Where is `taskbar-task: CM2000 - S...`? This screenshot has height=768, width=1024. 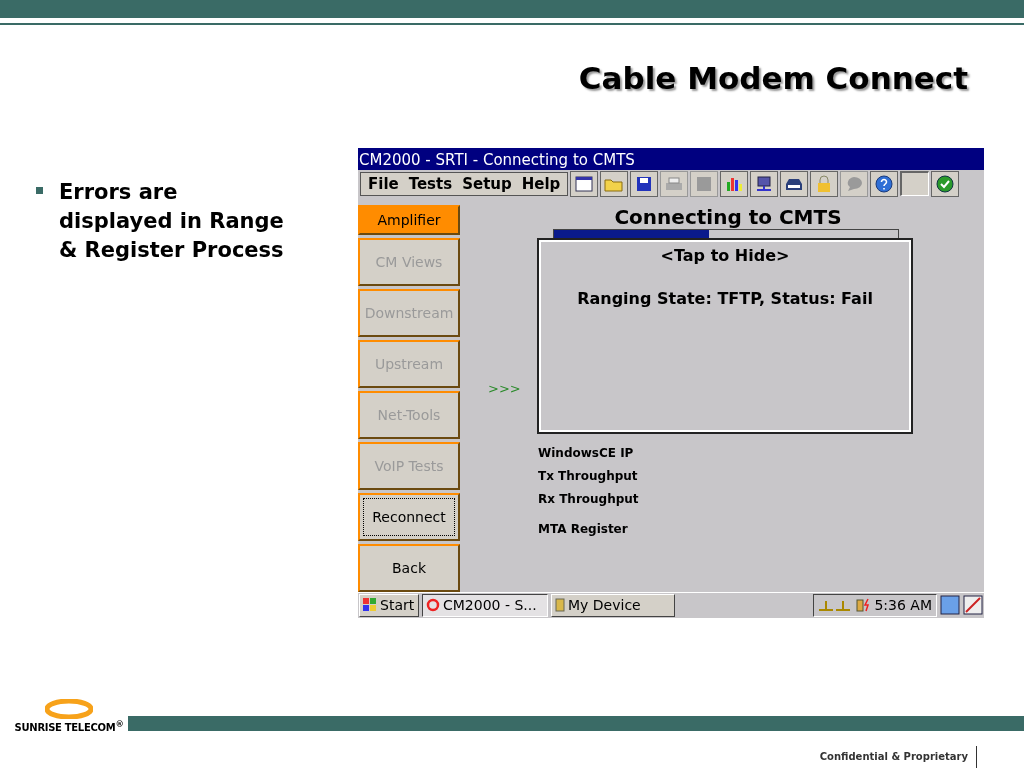 taskbar-task: CM2000 - S... is located at coordinates (485, 605).